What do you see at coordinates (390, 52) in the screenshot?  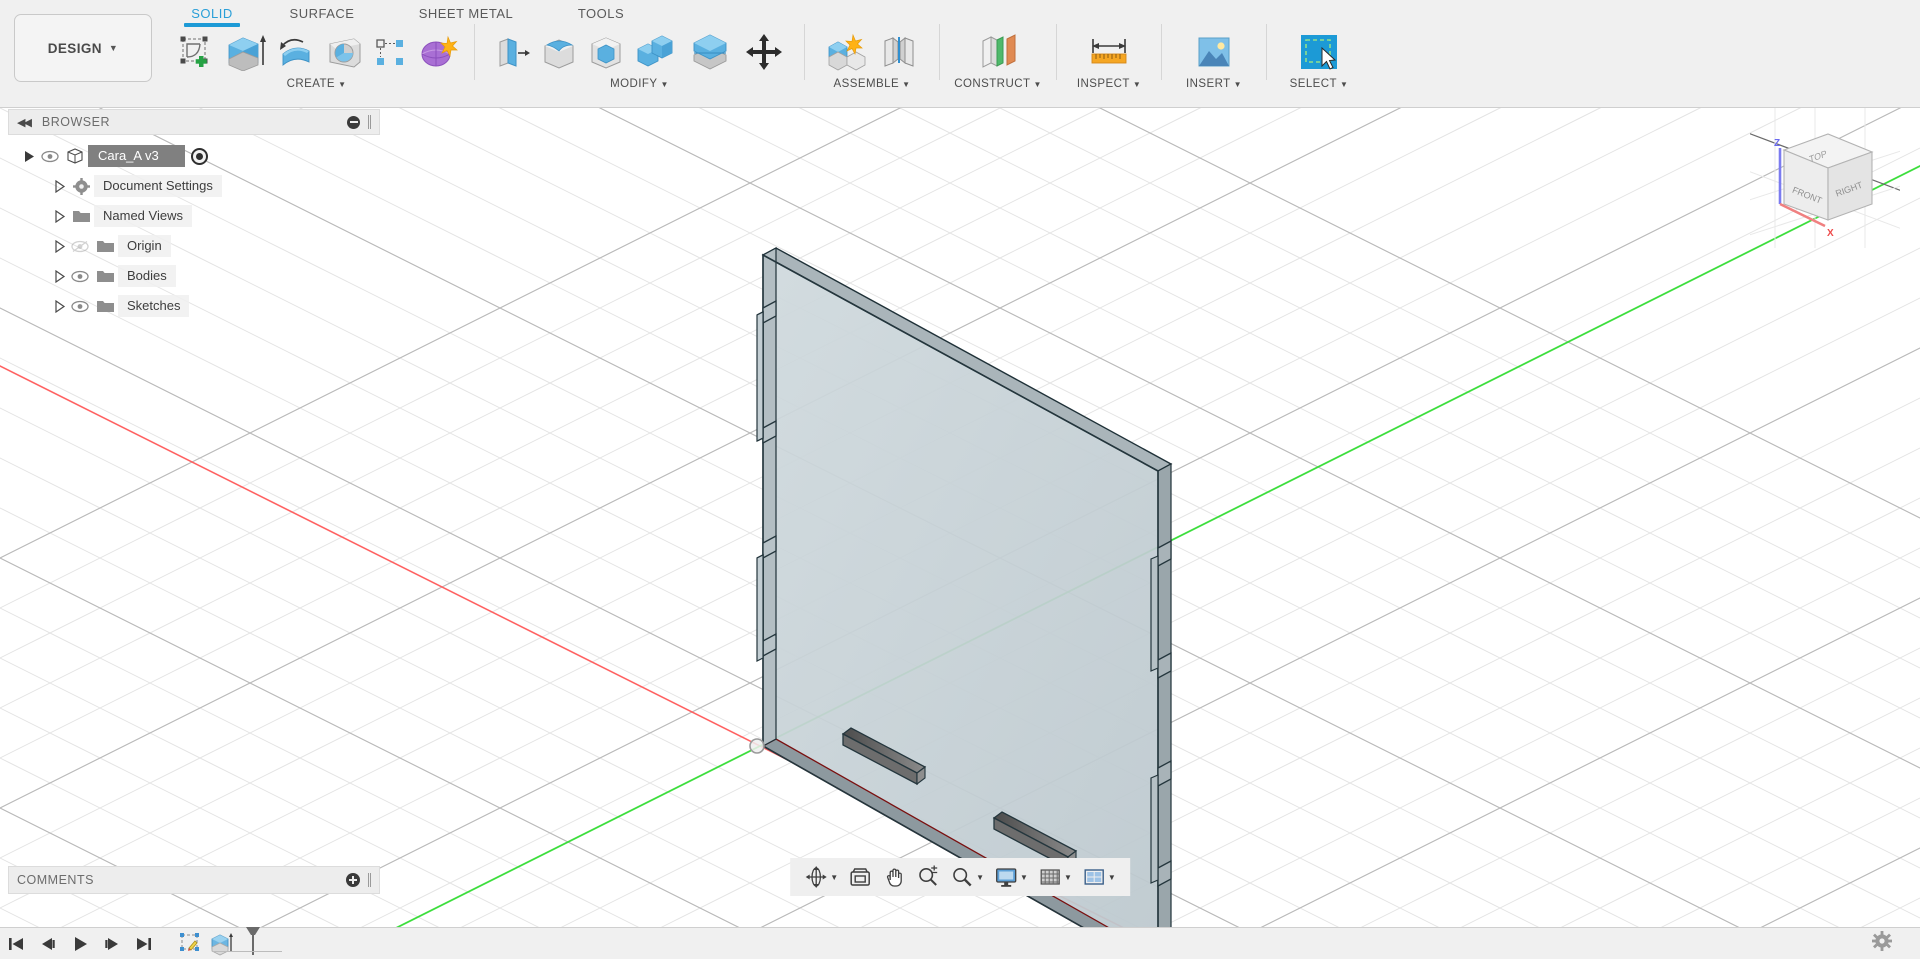 I see `pattern-icon` at bounding box center [390, 52].